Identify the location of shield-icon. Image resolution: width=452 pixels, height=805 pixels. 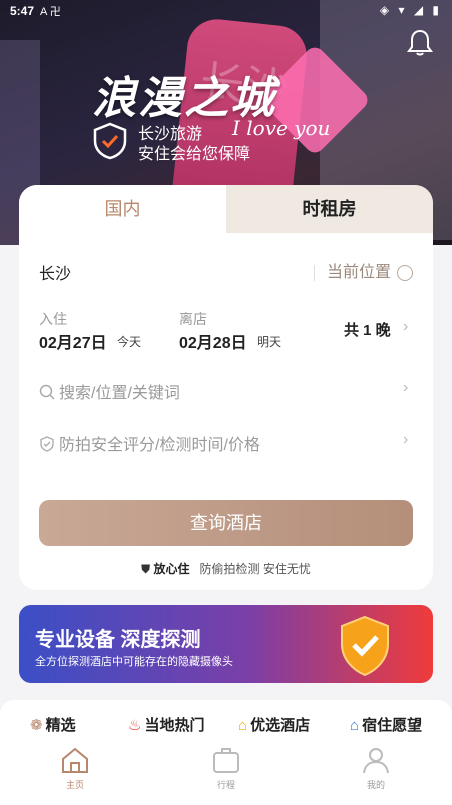
(110, 141).